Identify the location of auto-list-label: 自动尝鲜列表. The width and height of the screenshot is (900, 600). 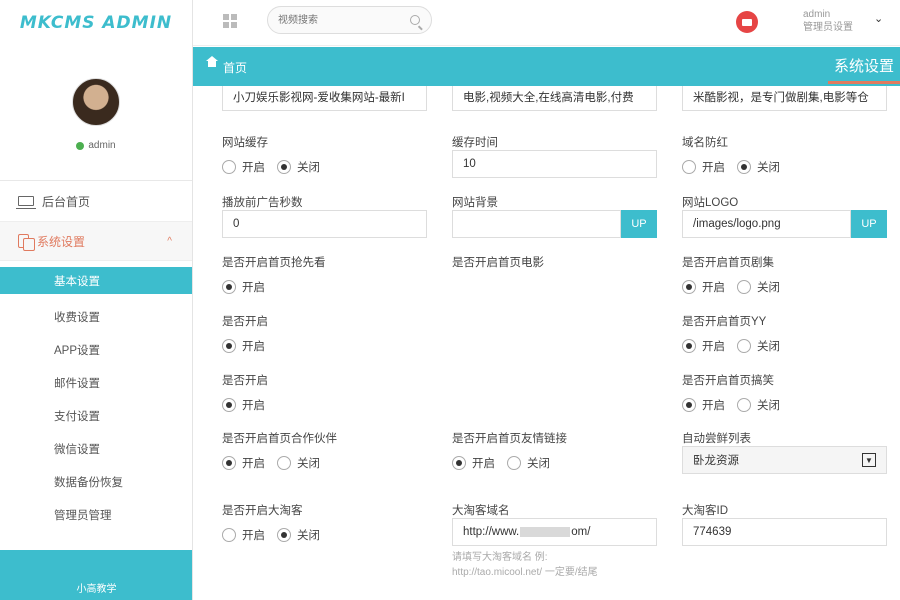
(716, 439).